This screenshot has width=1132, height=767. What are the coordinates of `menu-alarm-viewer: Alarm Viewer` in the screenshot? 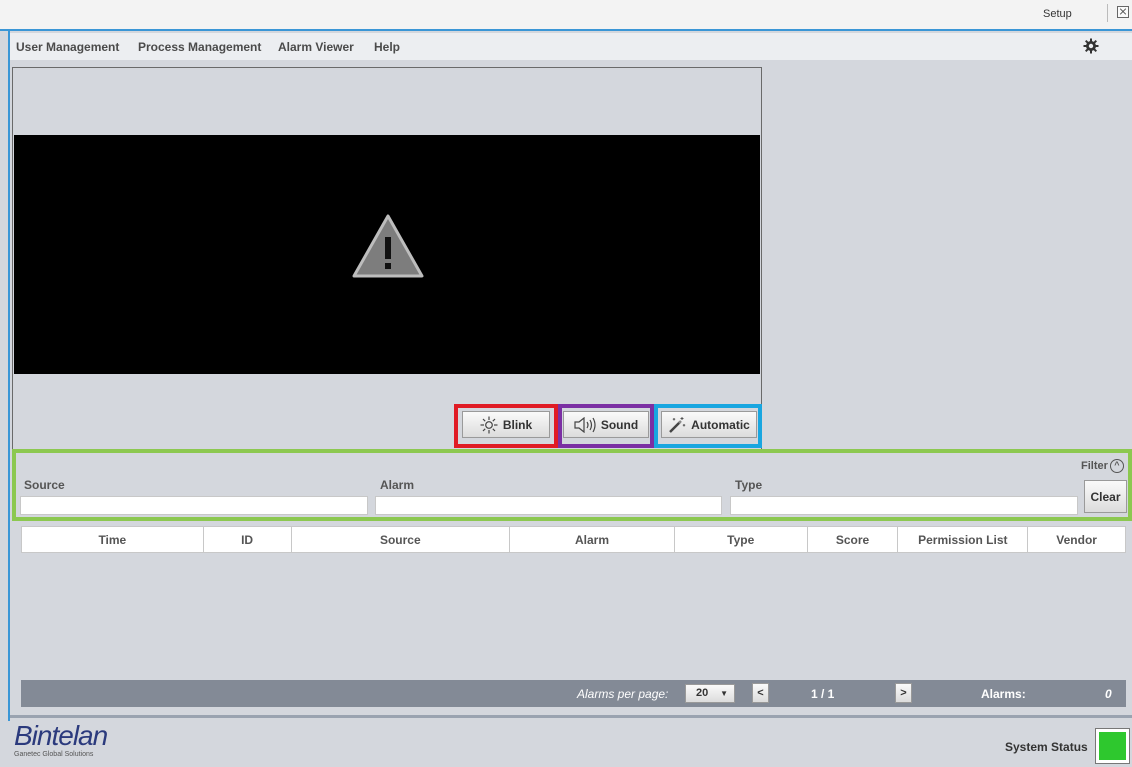 It's located at (316, 47).